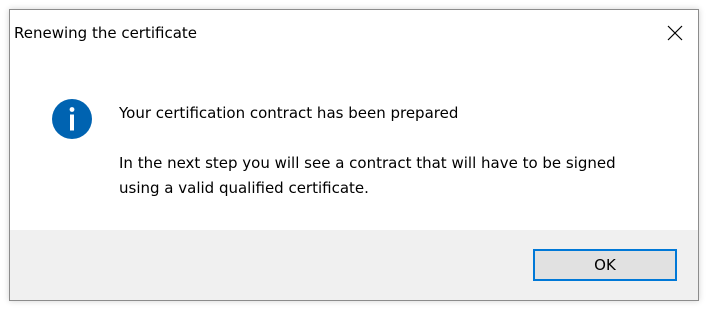 This screenshot has width=710, height=313. What do you see at coordinates (106, 33) in the screenshot?
I see `dialog-title: Renewing the certificate` at bounding box center [106, 33].